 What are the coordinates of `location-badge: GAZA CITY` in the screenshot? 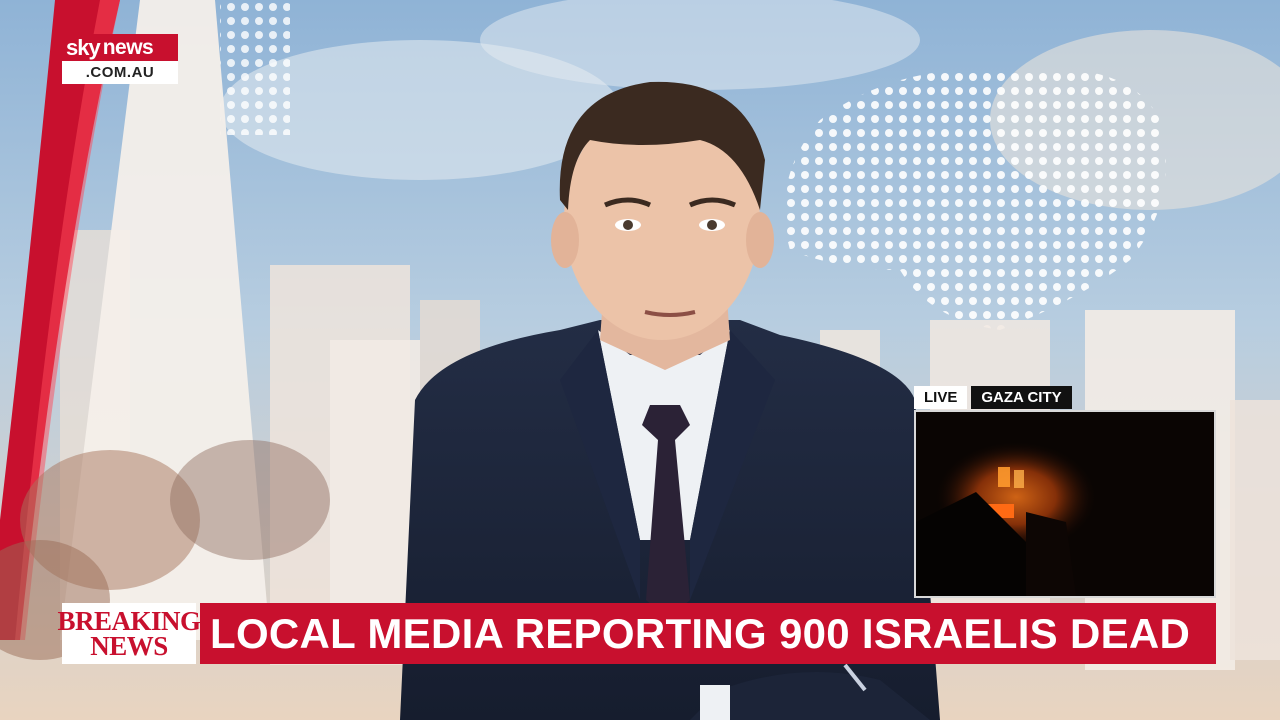 It's located at (1021, 397).